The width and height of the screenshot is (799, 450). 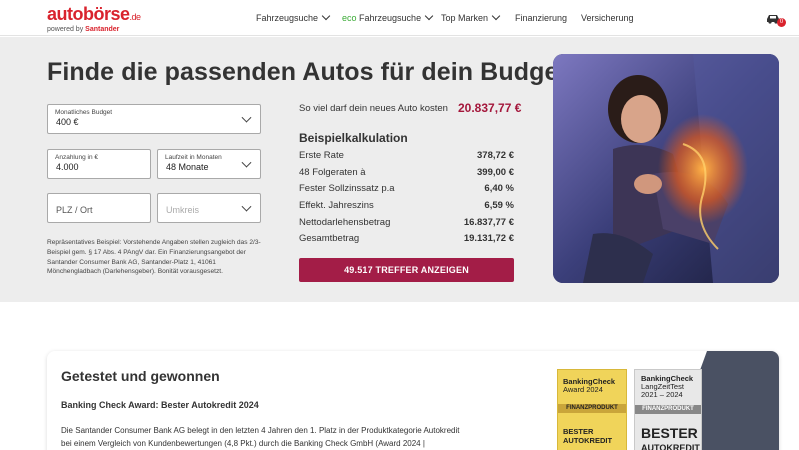 I want to click on calc-row: Fester Sollzinssatz p.a 6,40 %, so click(x=406, y=188).